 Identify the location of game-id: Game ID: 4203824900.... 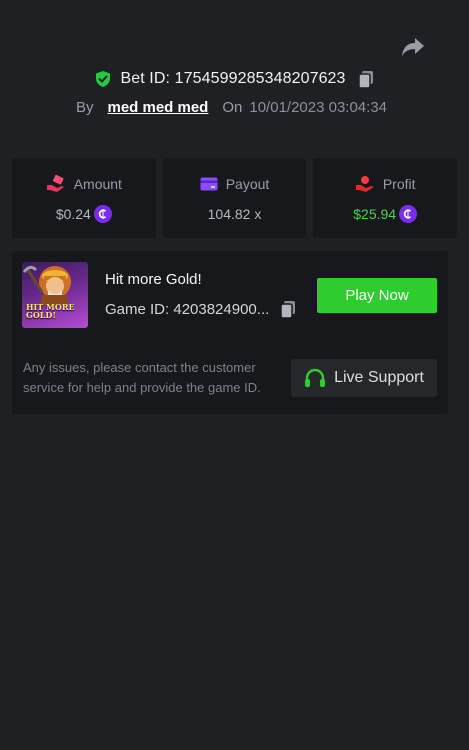
(187, 309).